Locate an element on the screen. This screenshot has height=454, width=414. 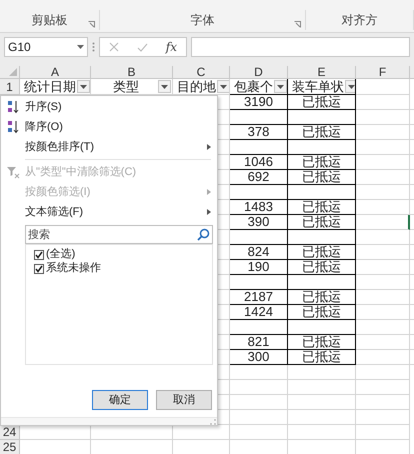
value-list-item: 系统未操作 is located at coordinates (123, 268).